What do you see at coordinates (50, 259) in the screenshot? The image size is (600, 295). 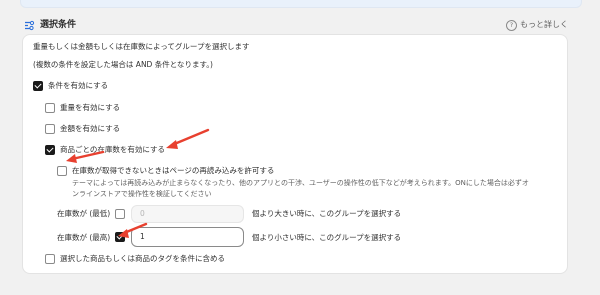 I see `tags-checkbox` at bounding box center [50, 259].